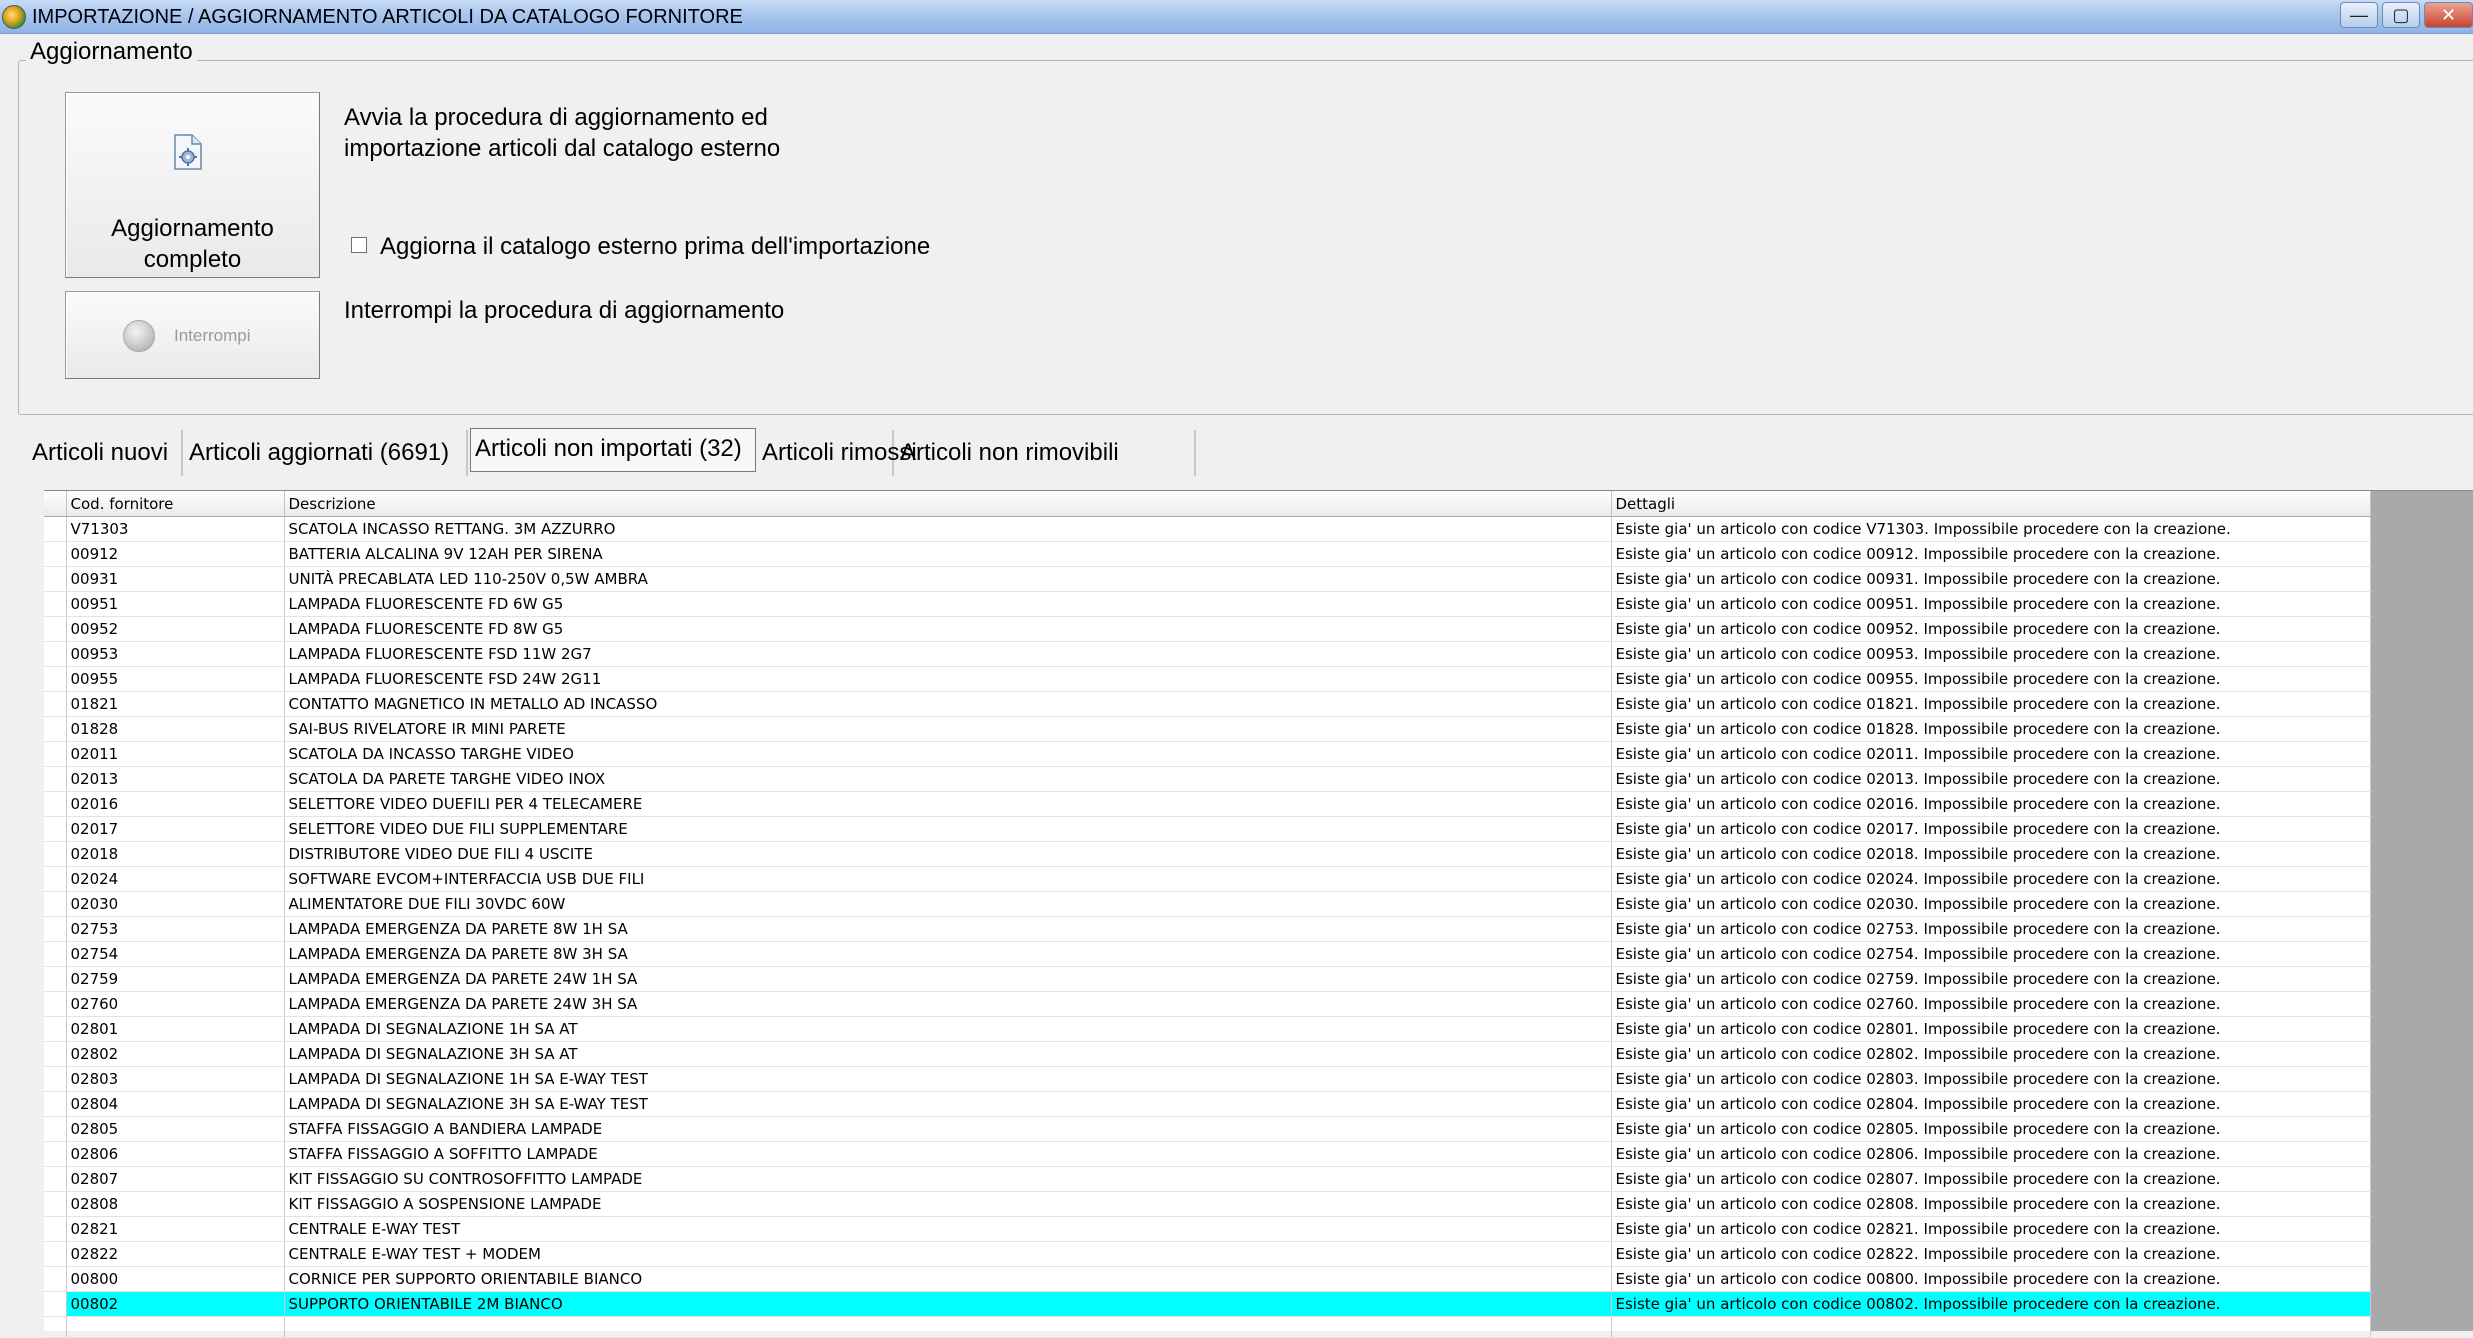  Describe the element at coordinates (948, 954) in the screenshot. I see `cell-description: LAMPADA EMERGENZA DA PARETE 8W 3H SA` at that location.